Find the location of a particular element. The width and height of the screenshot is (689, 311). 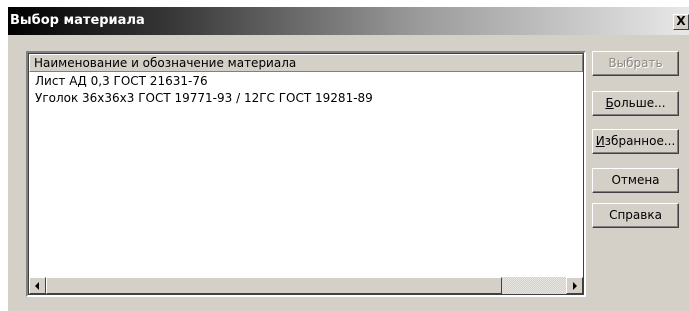

title-bar: Выбор материала X is located at coordinates (348, 21).